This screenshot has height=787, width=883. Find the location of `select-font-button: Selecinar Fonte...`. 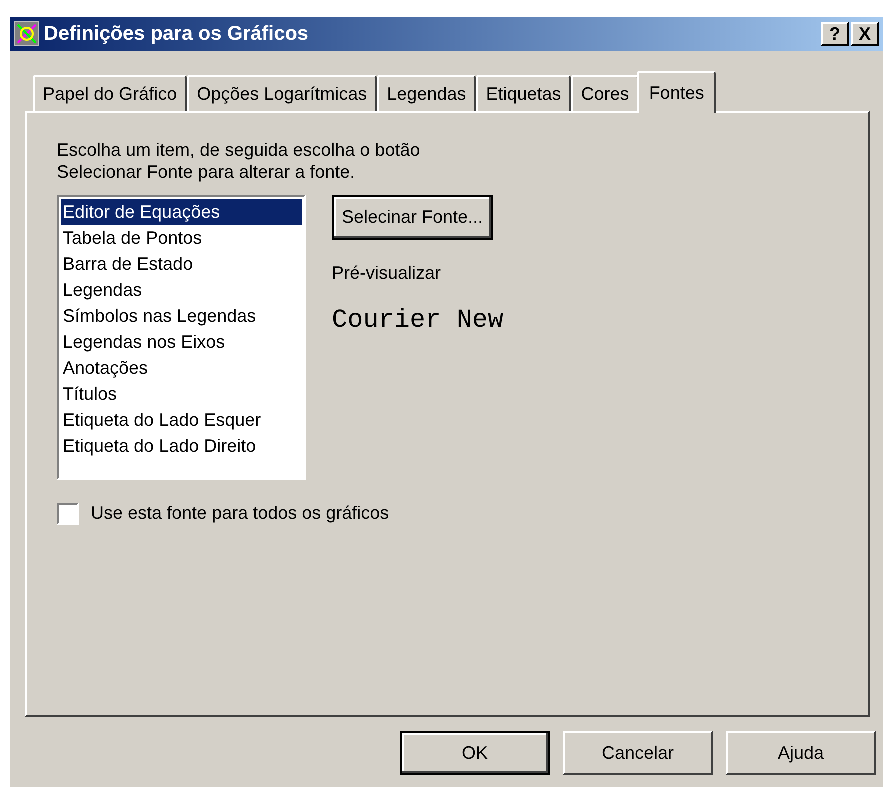

select-font-button: Selecinar Fonte... is located at coordinates (413, 217).